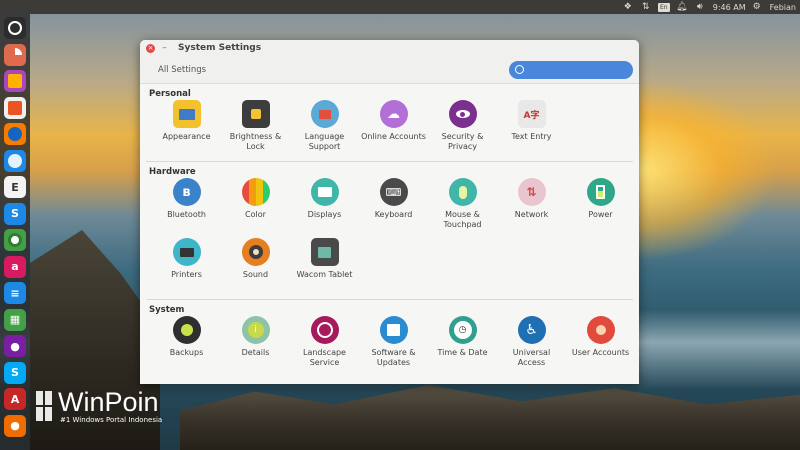 Image resolution: width=800 pixels, height=450 pixels. What do you see at coordinates (324, 130) in the screenshot?
I see `settings-item-language-support: Language Support` at bounding box center [324, 130].